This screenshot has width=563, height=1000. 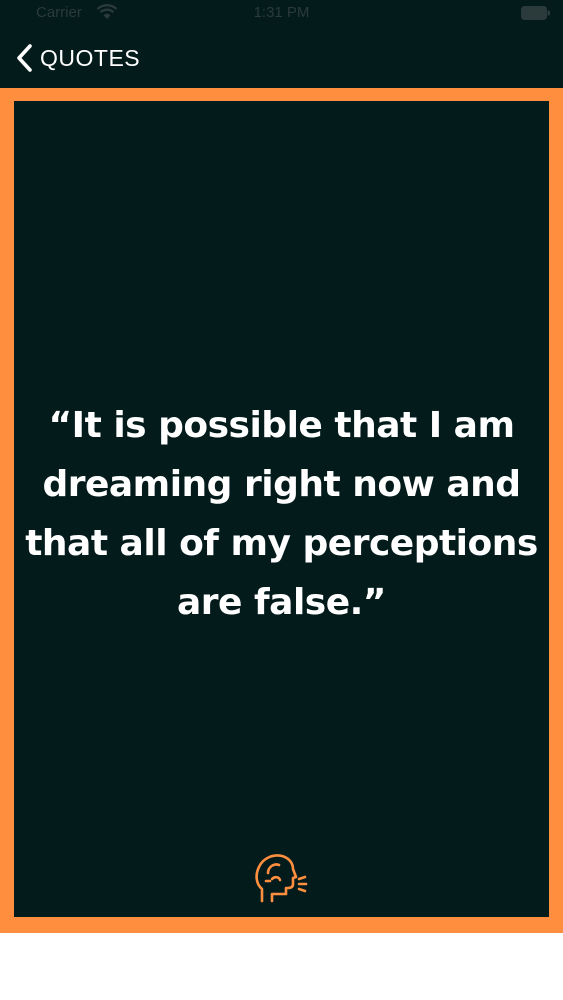 I want to click on back-button: QUOTES, so click(x=77, y=58).